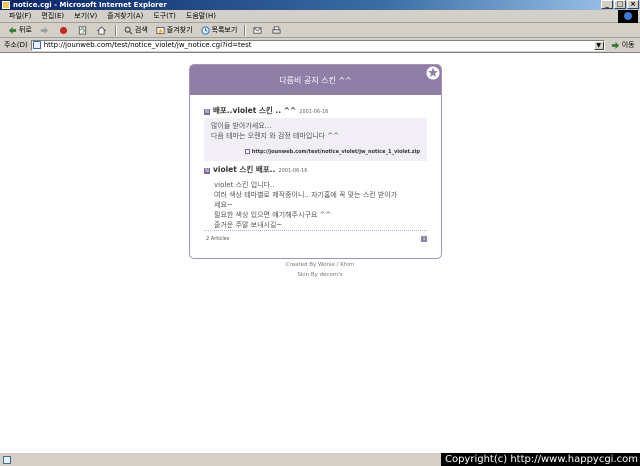 This screenshot has height=466, width=640. Describe the element at coordinates (320, 265) in the screenshot. I see `credit-created: Created By Wonie / Khim` at that location.